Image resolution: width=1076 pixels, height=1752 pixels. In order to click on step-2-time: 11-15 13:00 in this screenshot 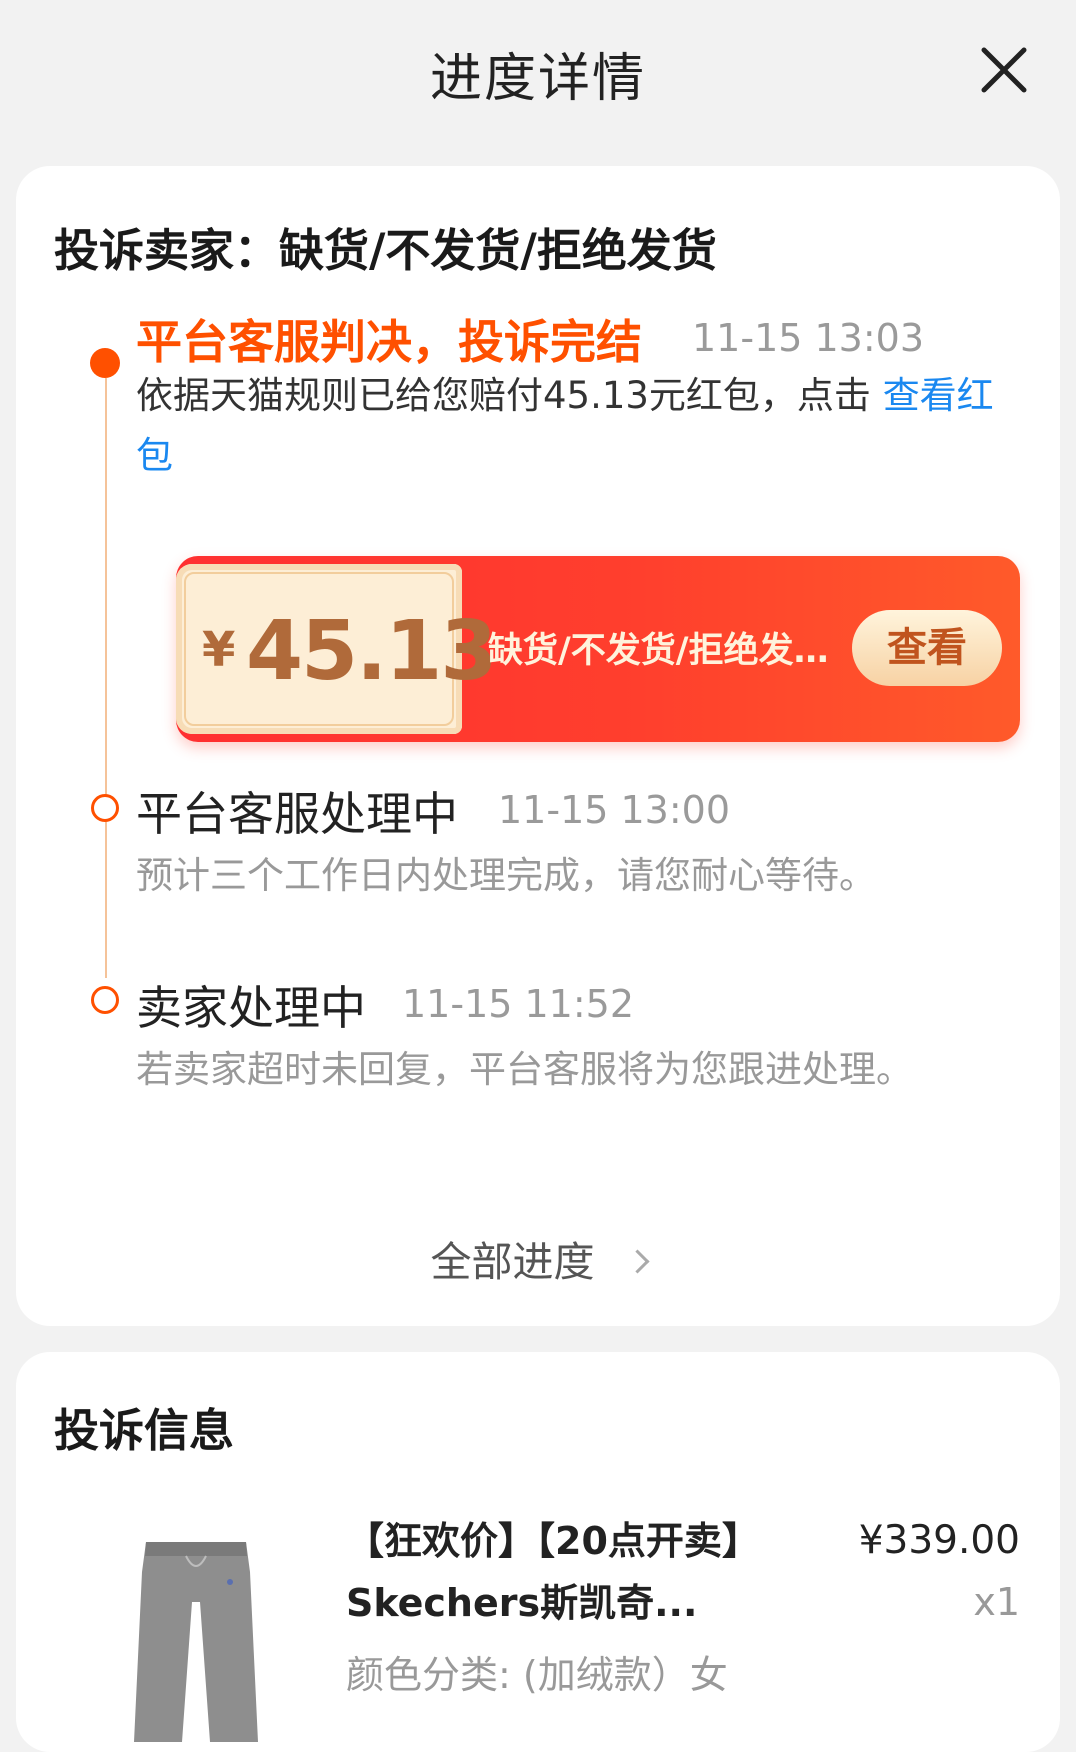, I will do `click(614, 810)`.